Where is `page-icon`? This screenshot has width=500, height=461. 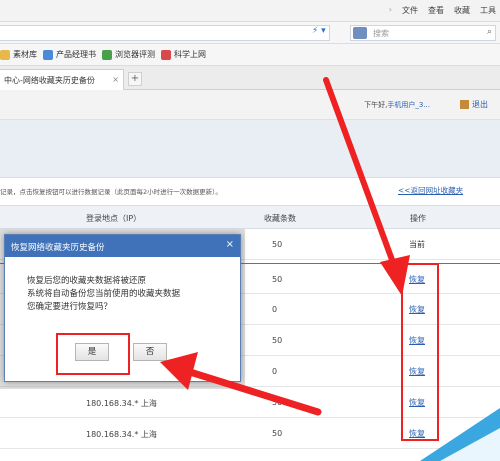 page-icon is located at coordinates (107, 54).